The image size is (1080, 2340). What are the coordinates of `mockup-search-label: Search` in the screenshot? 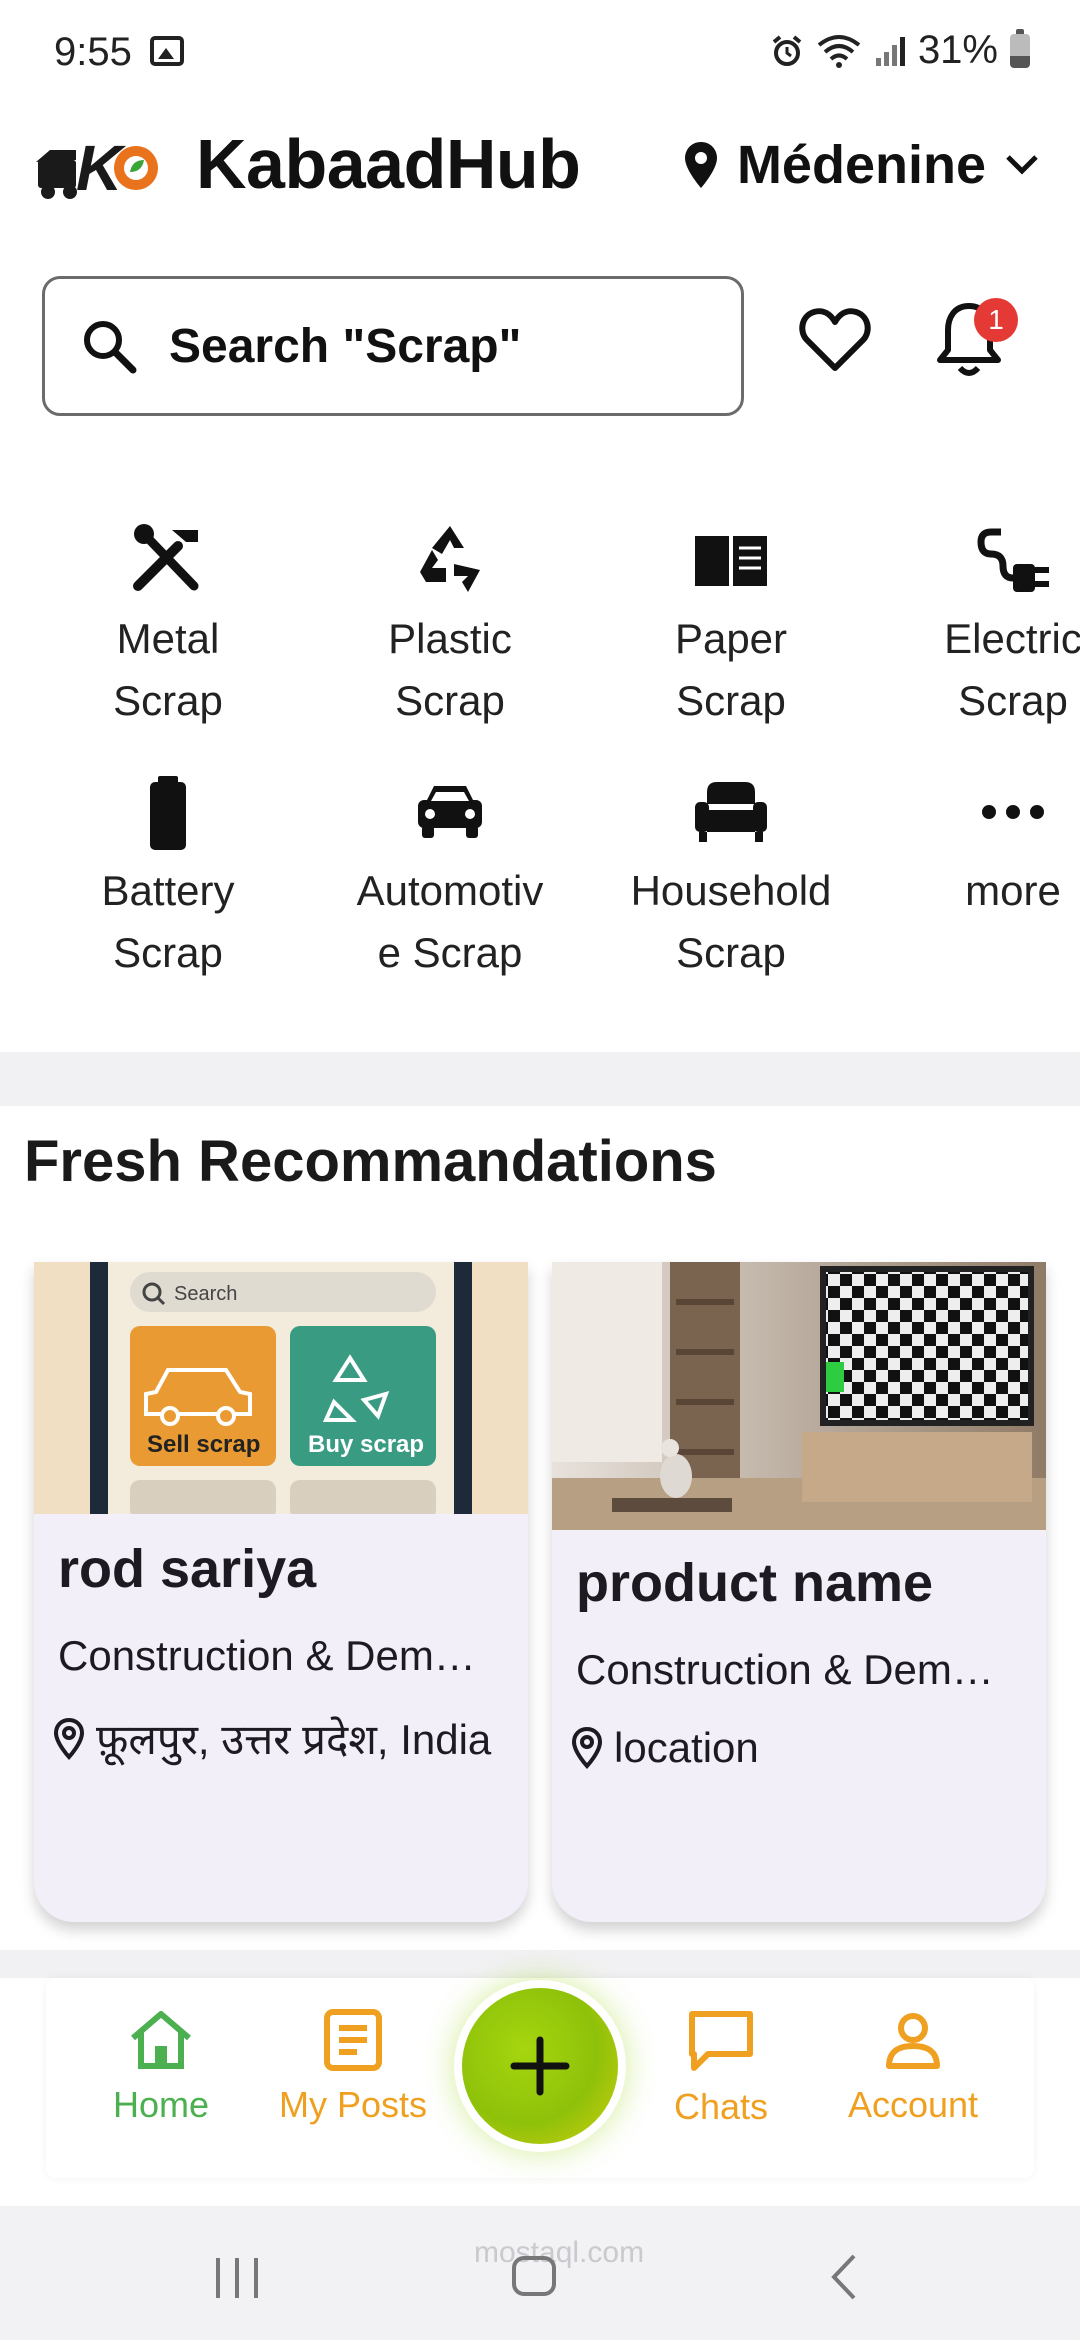 It's located at (205, 1294).